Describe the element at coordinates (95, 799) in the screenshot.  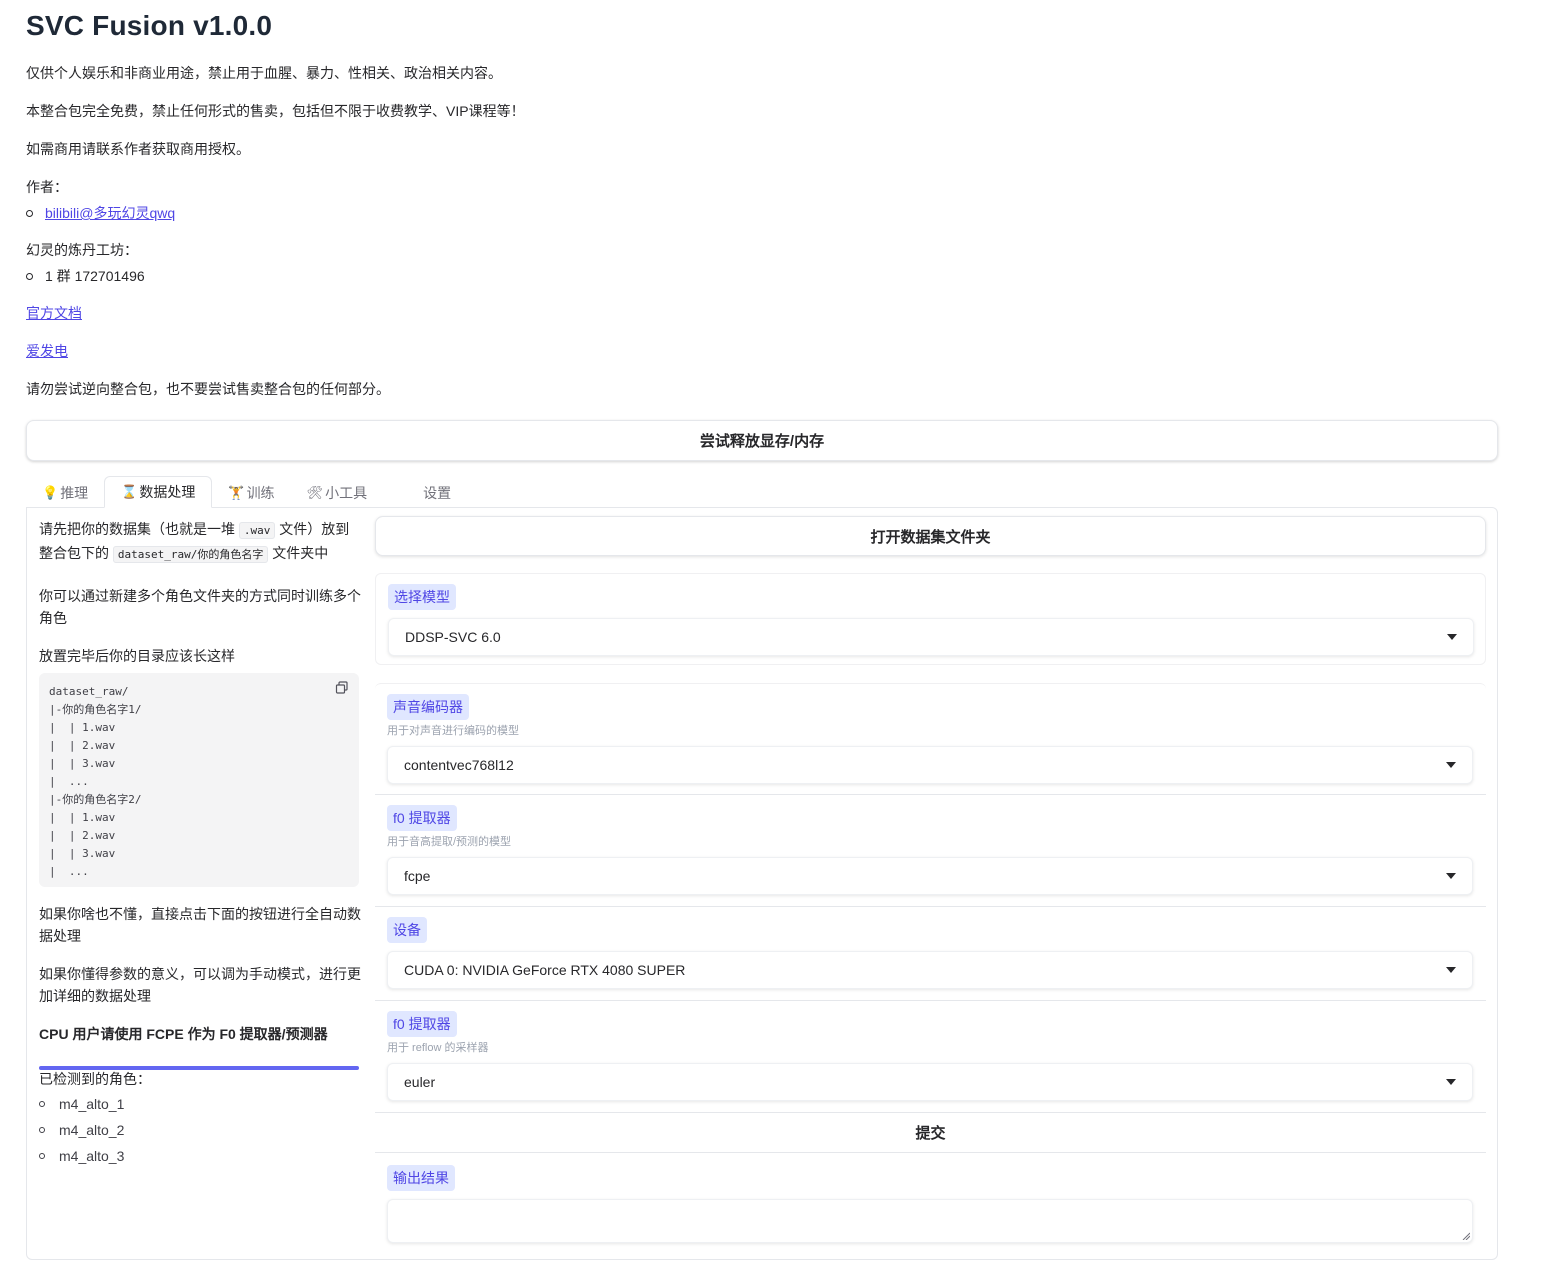
I see `code-line: |-你的角色名字2/` at that location.